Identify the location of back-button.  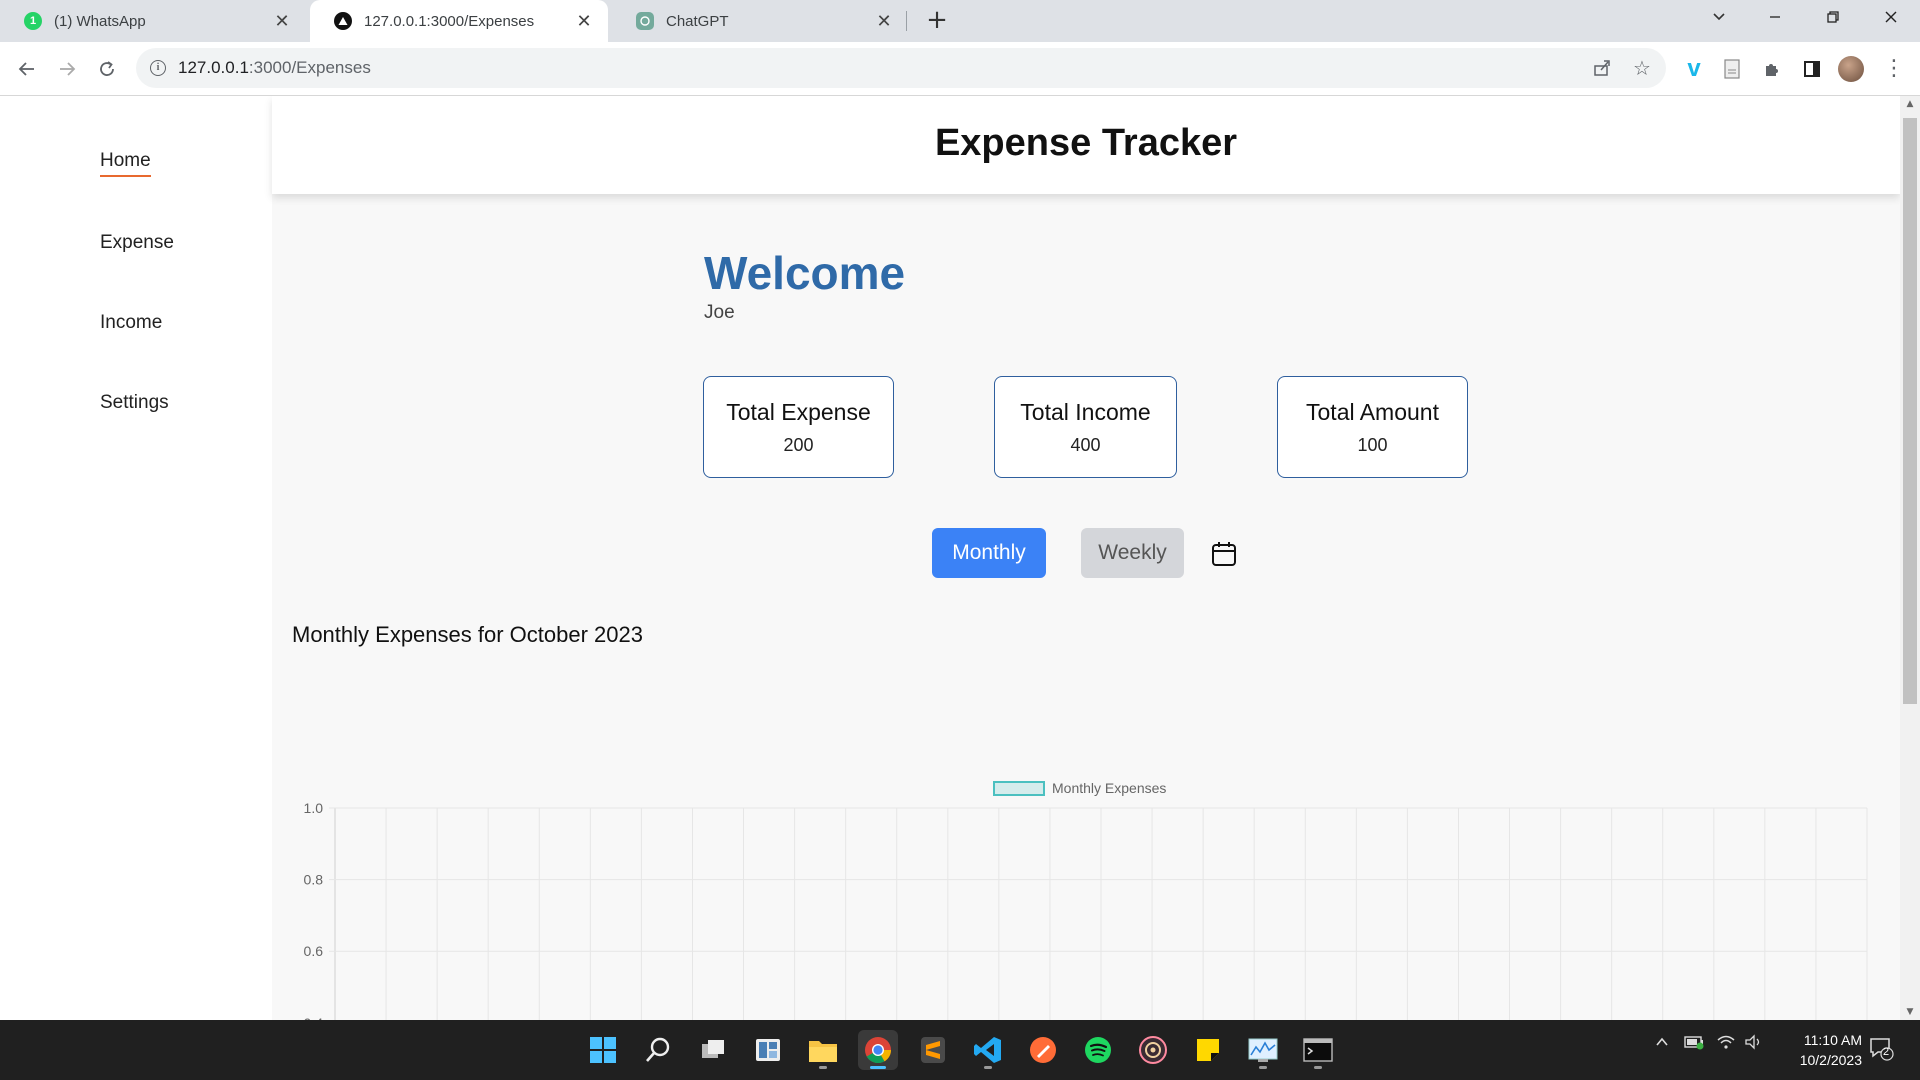
(27, 69).